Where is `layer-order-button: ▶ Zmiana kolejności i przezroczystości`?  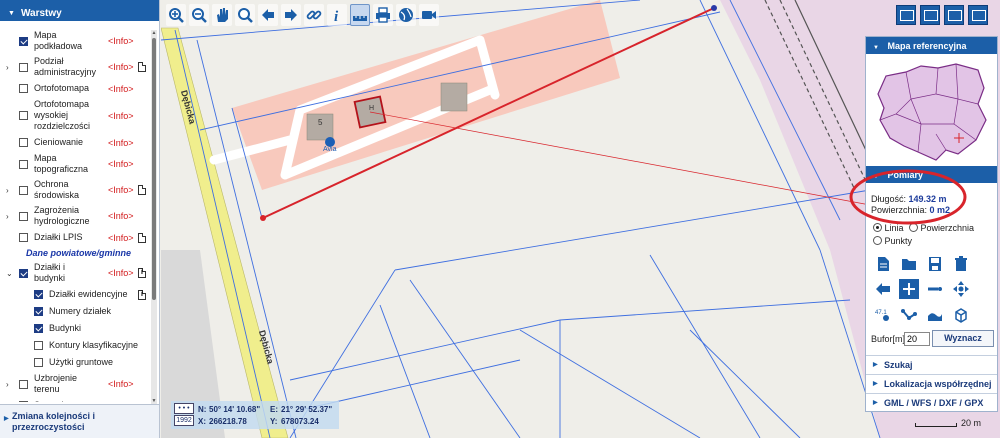 layer-order-button: ▶ Zmiana kolejności i przezroczystości is located at coordinates (79, 421).